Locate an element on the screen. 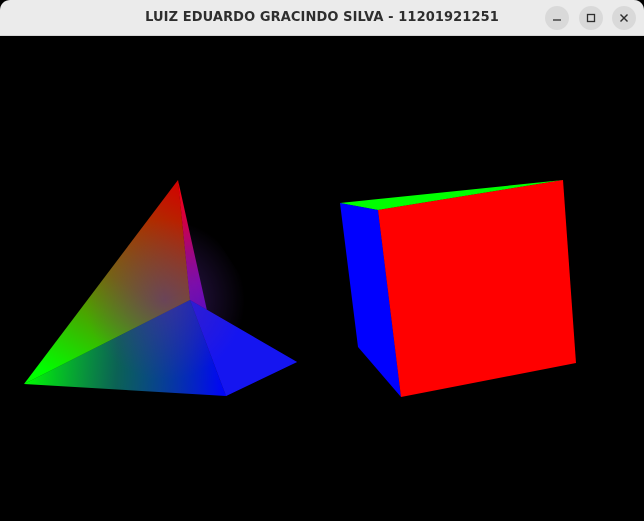 This screenshot has height=521, width=644. minimize-button is located at coordinates (557, 18).